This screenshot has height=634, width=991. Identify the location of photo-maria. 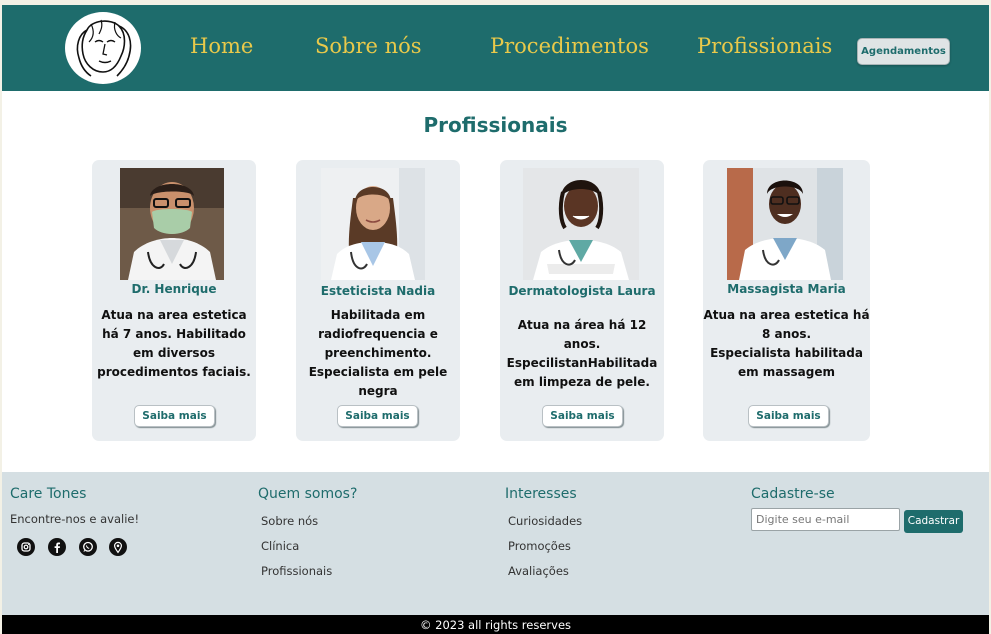
(785, 224).